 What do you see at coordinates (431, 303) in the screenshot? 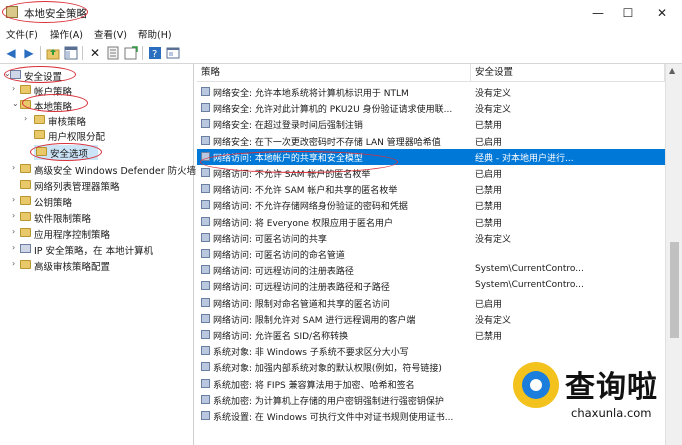
I see `table-row: 网络访问: 限制对命名管道和共享的匿名访问 已启用` at bounding box center [431, 303].